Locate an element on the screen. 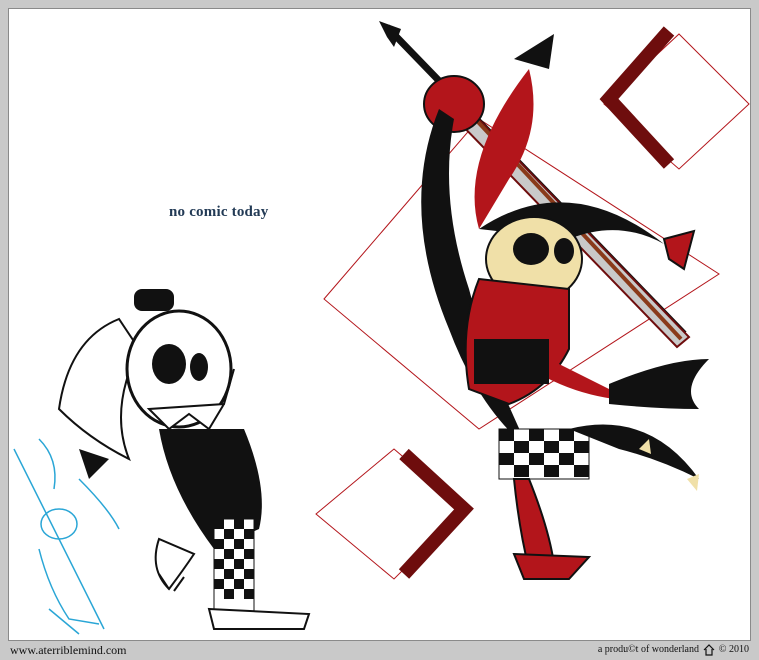 This screenshot has width=759, height=660. site-link: www.aterriblemind.com is located at coordinates (68, 650).